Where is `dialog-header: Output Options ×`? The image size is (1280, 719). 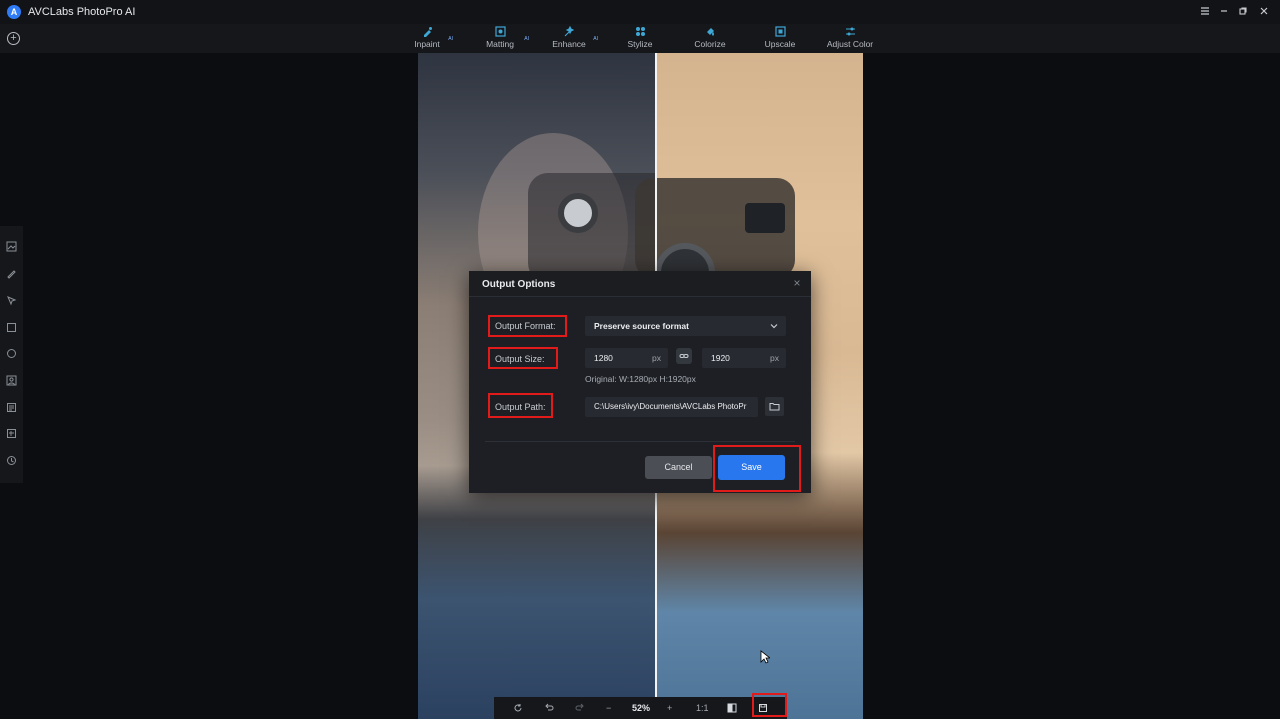 dialog-header: Output Options × is located at coordinates (640, 284).